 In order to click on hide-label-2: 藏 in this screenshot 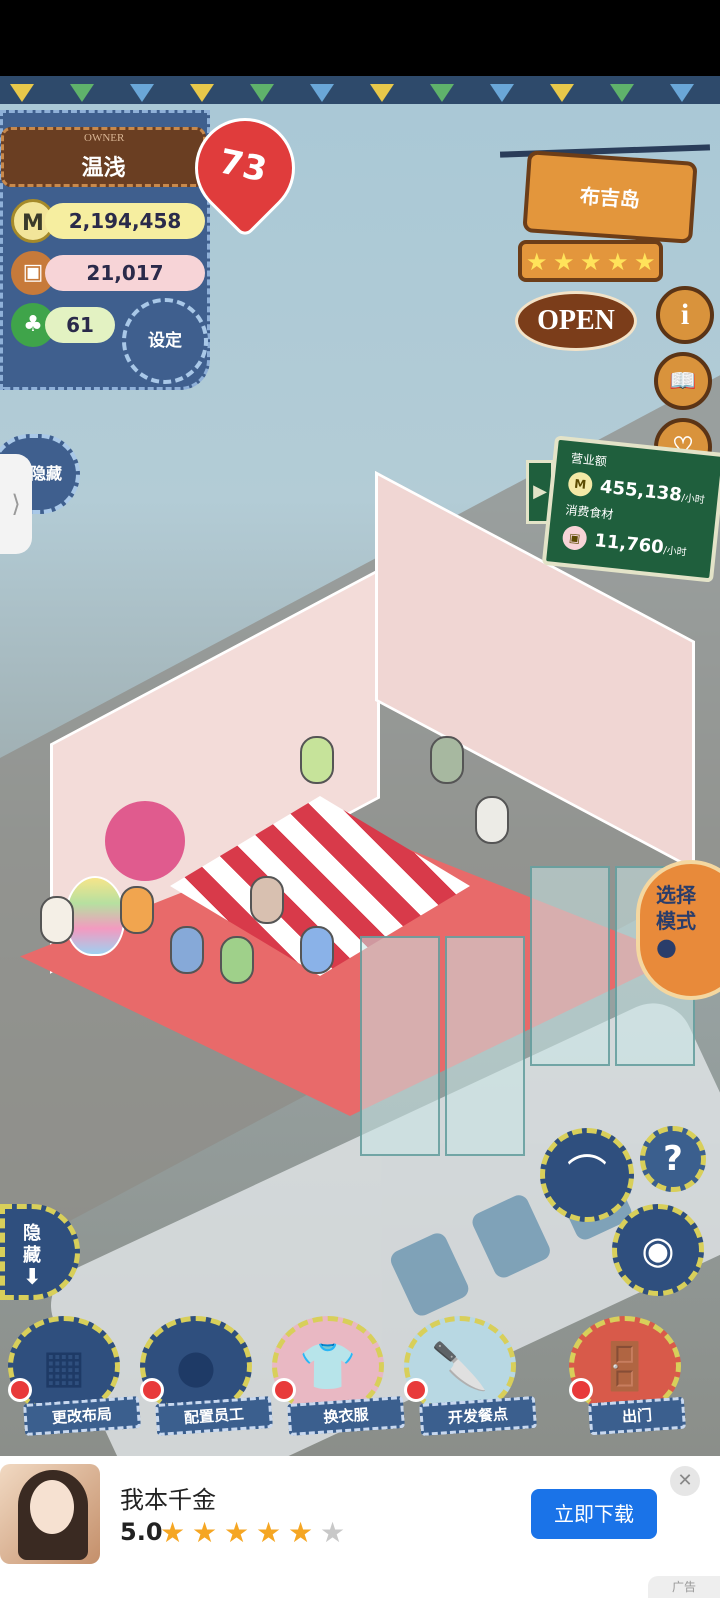, I will do `click(32, 1255)`.